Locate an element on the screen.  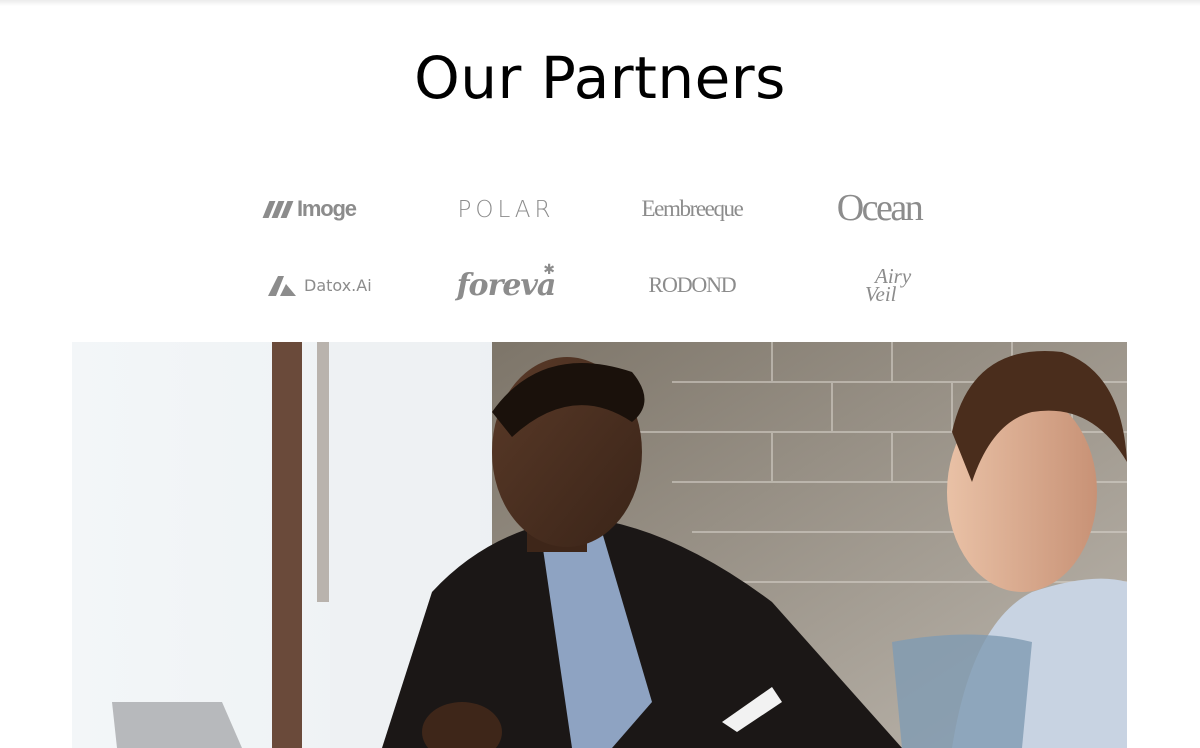
section-title: Our Partners is located at coordinates (600, 78).